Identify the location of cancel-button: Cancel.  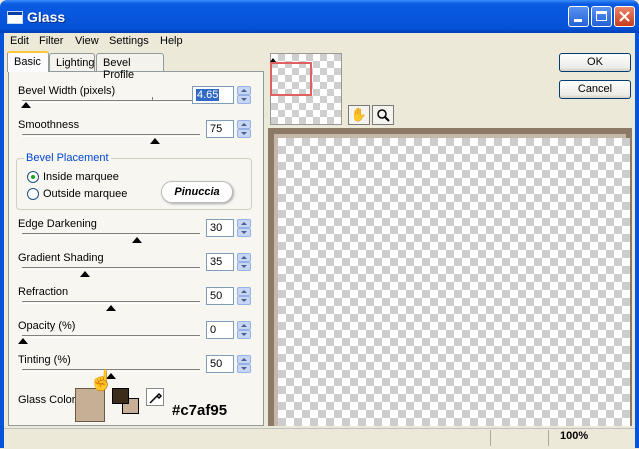
(595, 89).